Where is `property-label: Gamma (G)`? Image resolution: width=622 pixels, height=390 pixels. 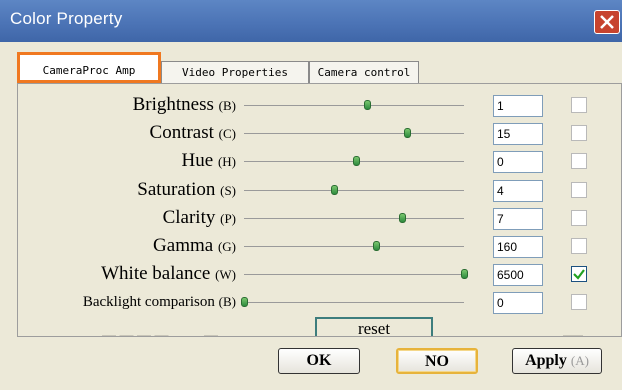 property-label: Gamma (G) is located at coordinates (194, 246).